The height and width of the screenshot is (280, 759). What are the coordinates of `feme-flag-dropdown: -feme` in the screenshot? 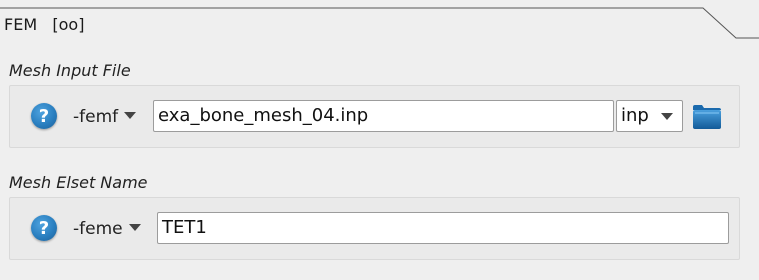 It's located at (107, 229).